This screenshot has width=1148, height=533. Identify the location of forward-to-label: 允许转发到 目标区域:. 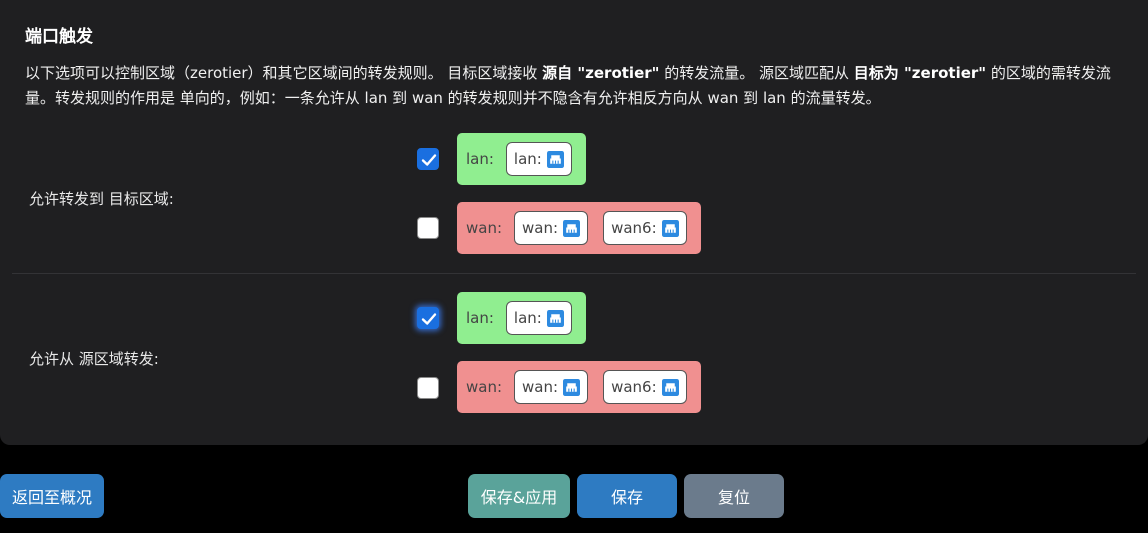
(101, 199).